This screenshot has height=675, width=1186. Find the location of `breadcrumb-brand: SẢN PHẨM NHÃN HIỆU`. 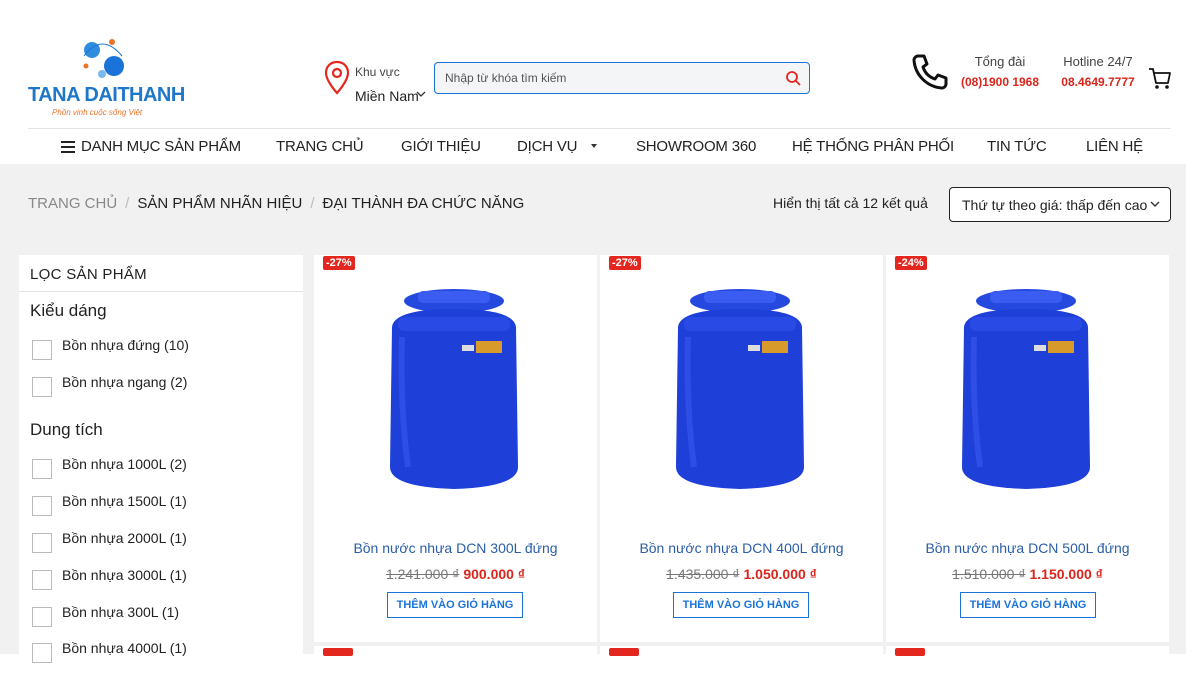

breadcrumb-brand: SẢN PHẨM NHÃN HIỆU is located at coordinates (219, 203).